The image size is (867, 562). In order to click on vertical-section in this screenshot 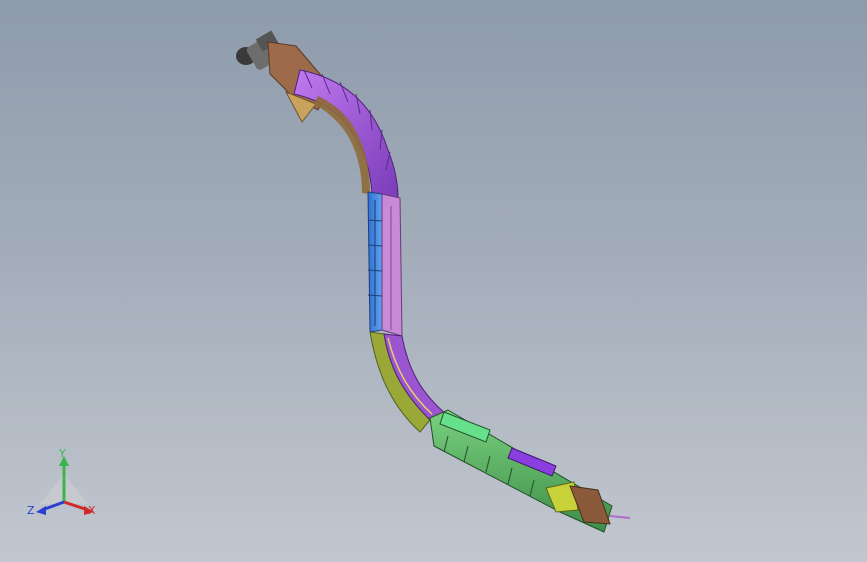, I will do `click(385, 264)`.